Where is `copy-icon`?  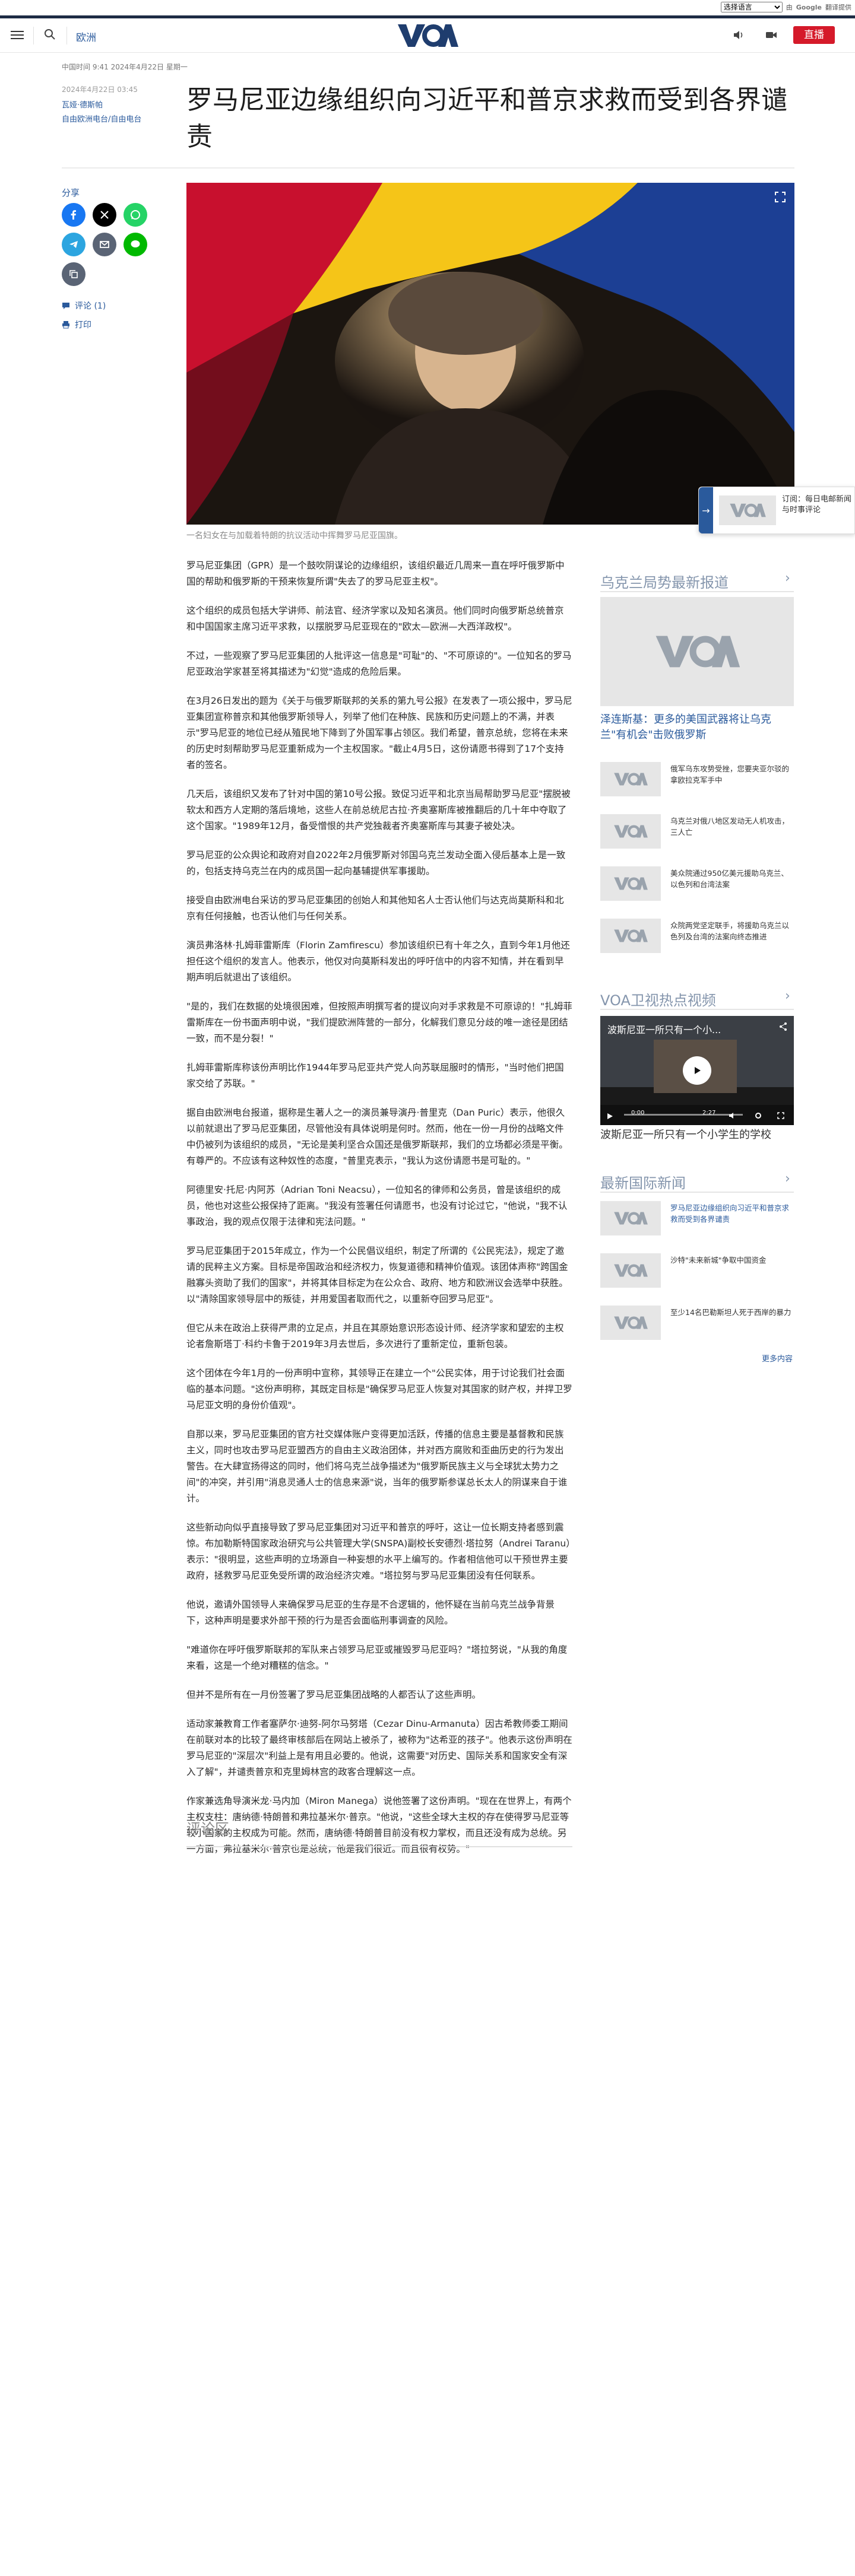
copy-icon is located at coordinates (73, 274).